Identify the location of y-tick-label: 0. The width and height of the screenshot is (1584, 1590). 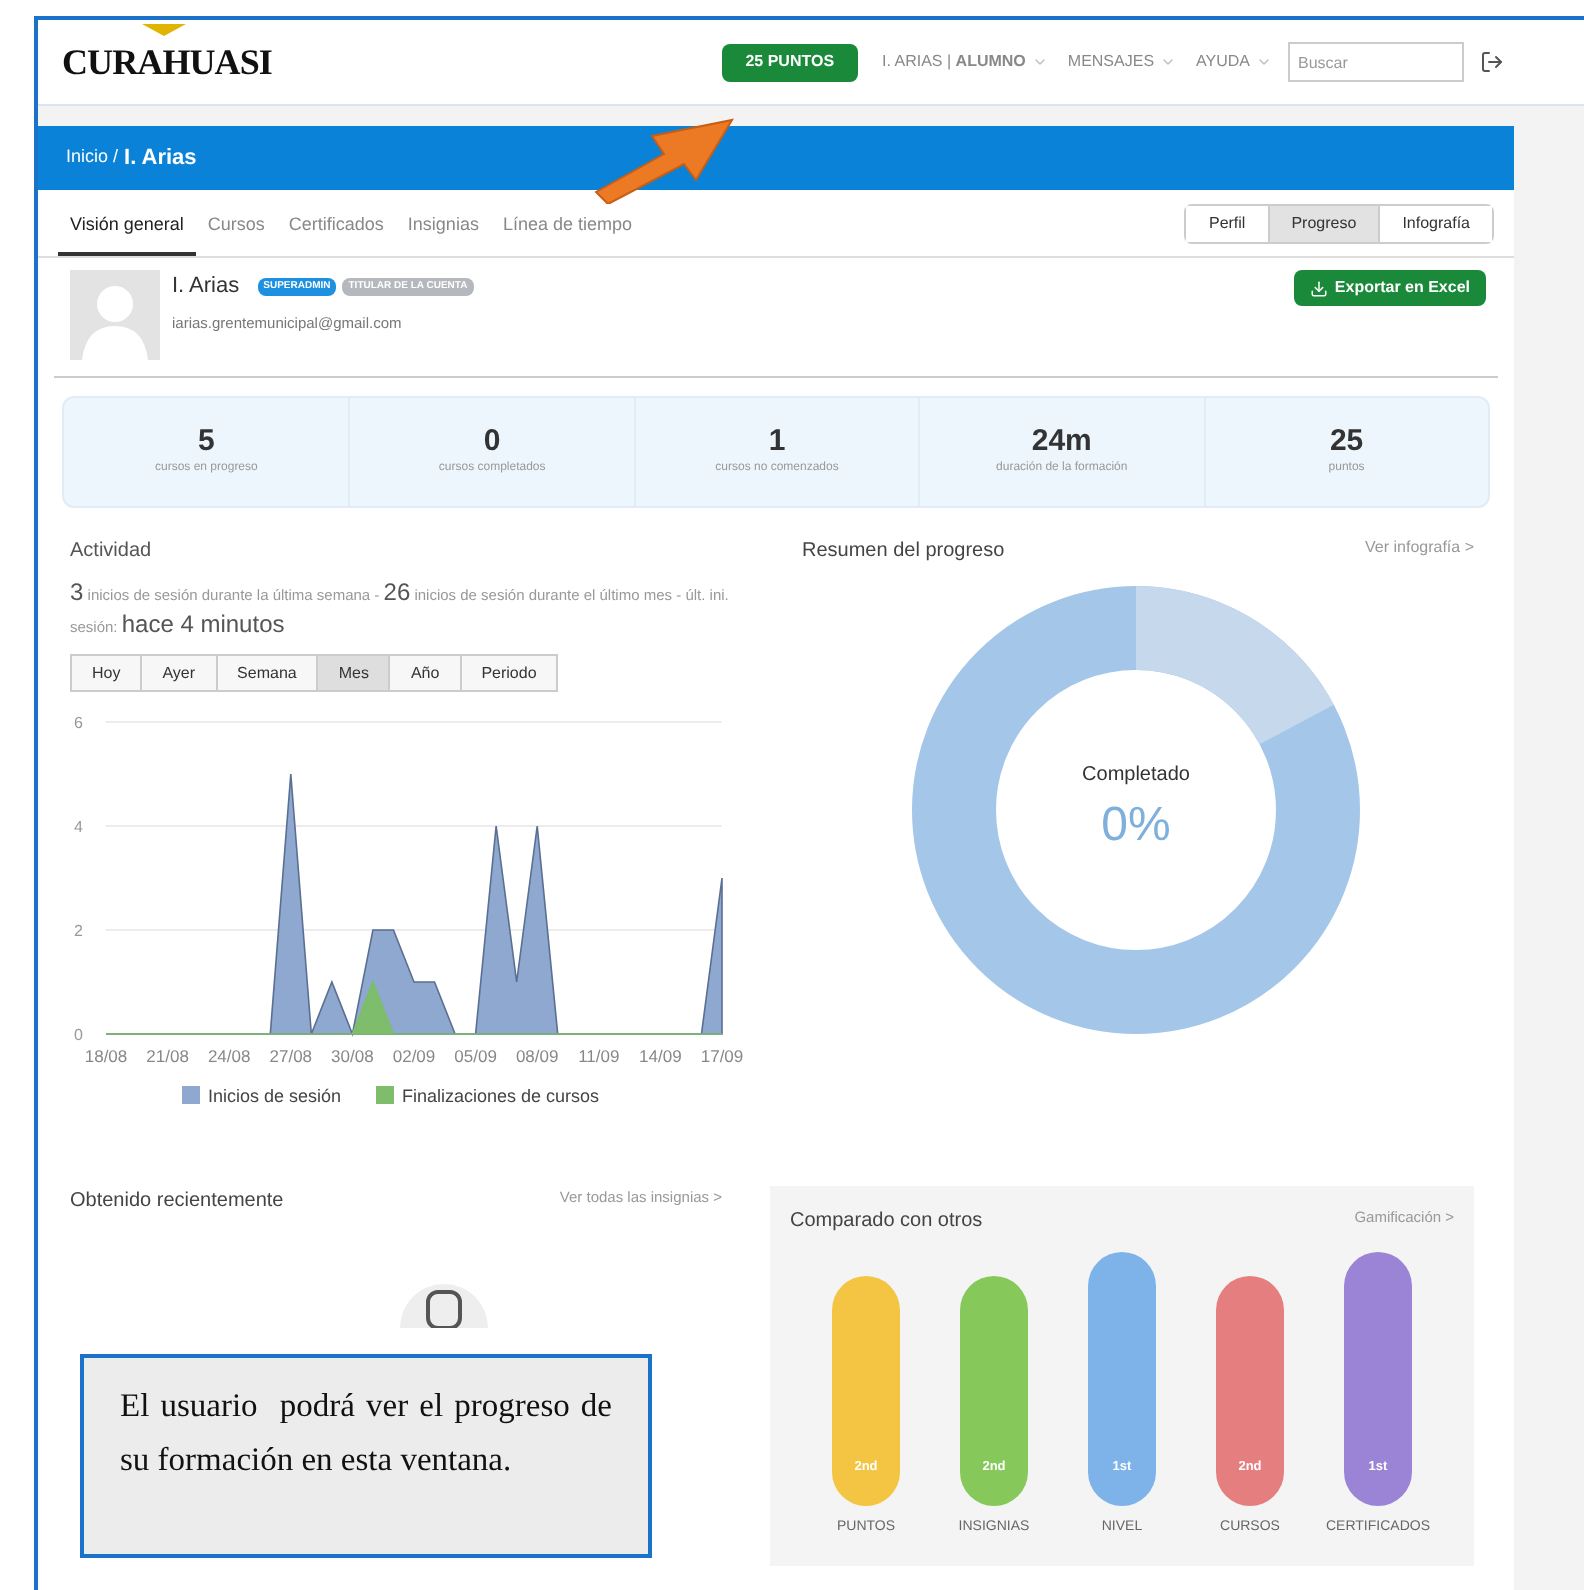
(78, 1035).